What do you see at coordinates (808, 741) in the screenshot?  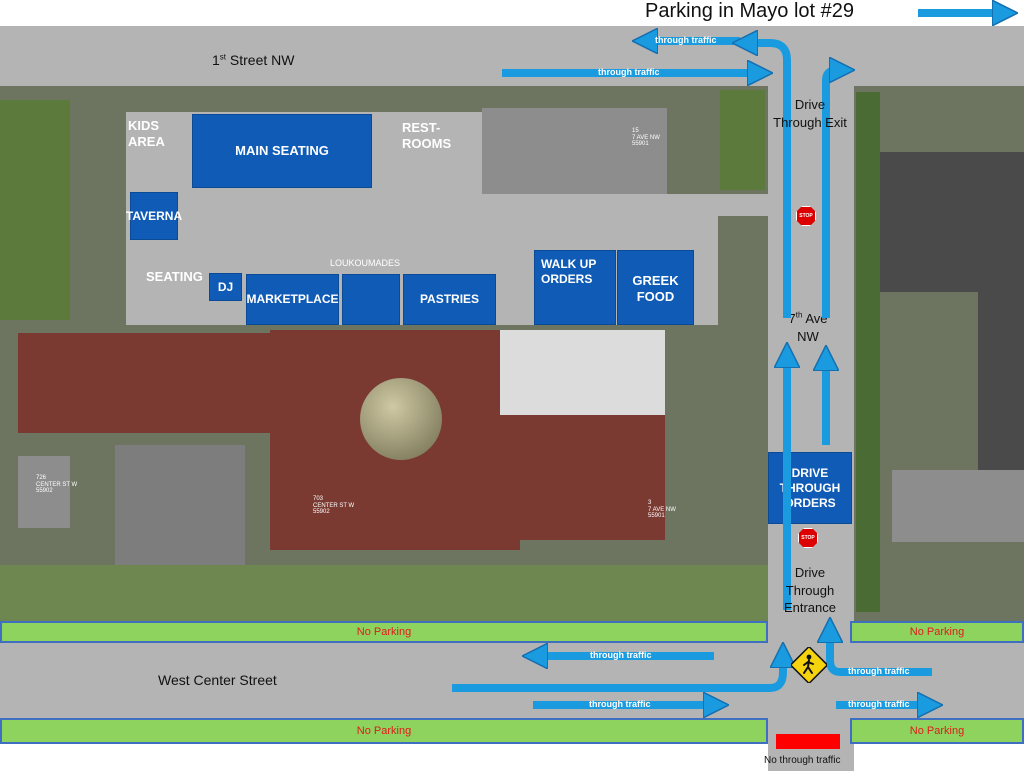 I see `no-through-barrier` at bounding box center [808, 741].